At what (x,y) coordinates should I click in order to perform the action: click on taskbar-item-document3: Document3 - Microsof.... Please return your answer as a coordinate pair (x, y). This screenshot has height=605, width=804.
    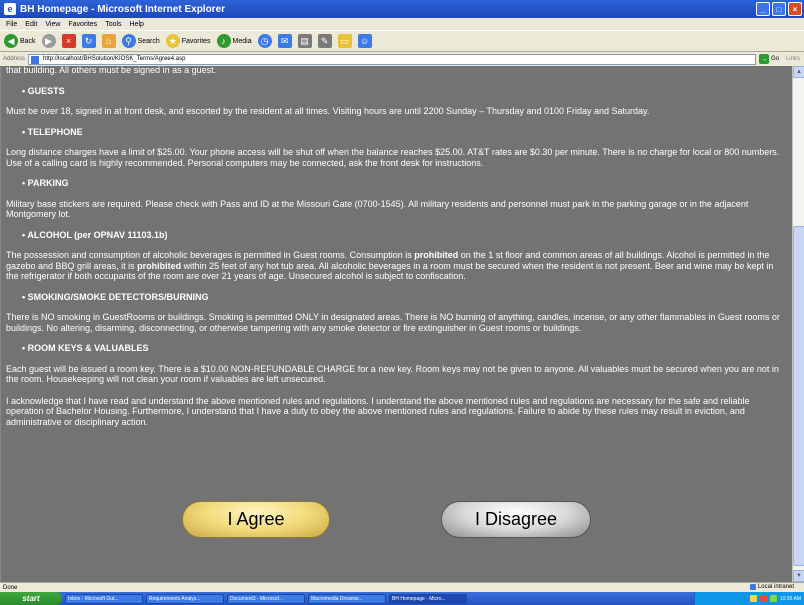
    Looking at the image, I should click on (266, 598).